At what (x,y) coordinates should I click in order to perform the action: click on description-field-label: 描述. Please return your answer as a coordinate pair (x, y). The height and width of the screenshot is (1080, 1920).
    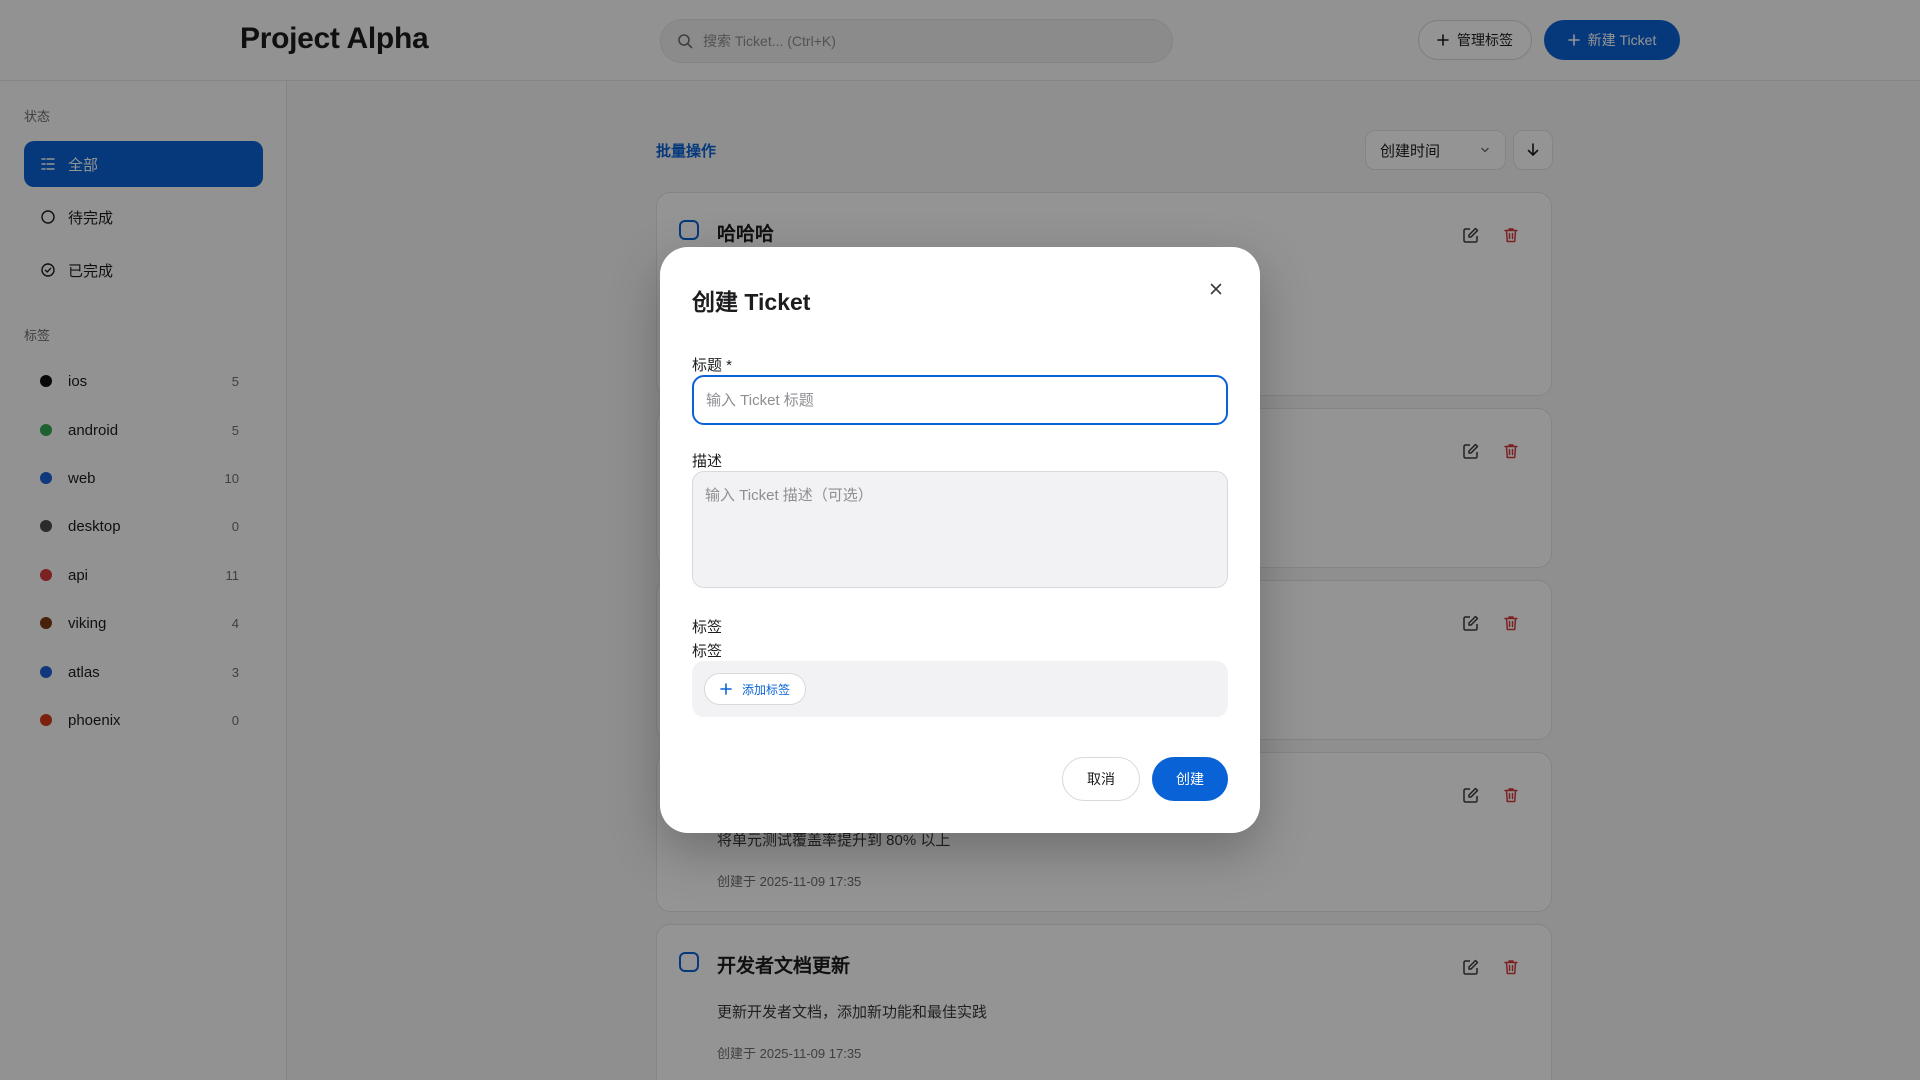
    Looking at the image, I should click on (707, 461).